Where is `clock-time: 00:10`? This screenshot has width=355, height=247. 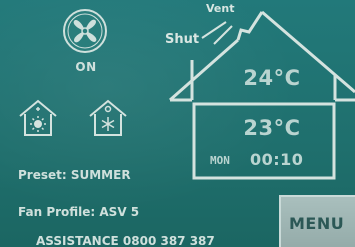 clock-time: 00:10 is located at coordinates (277, 159).